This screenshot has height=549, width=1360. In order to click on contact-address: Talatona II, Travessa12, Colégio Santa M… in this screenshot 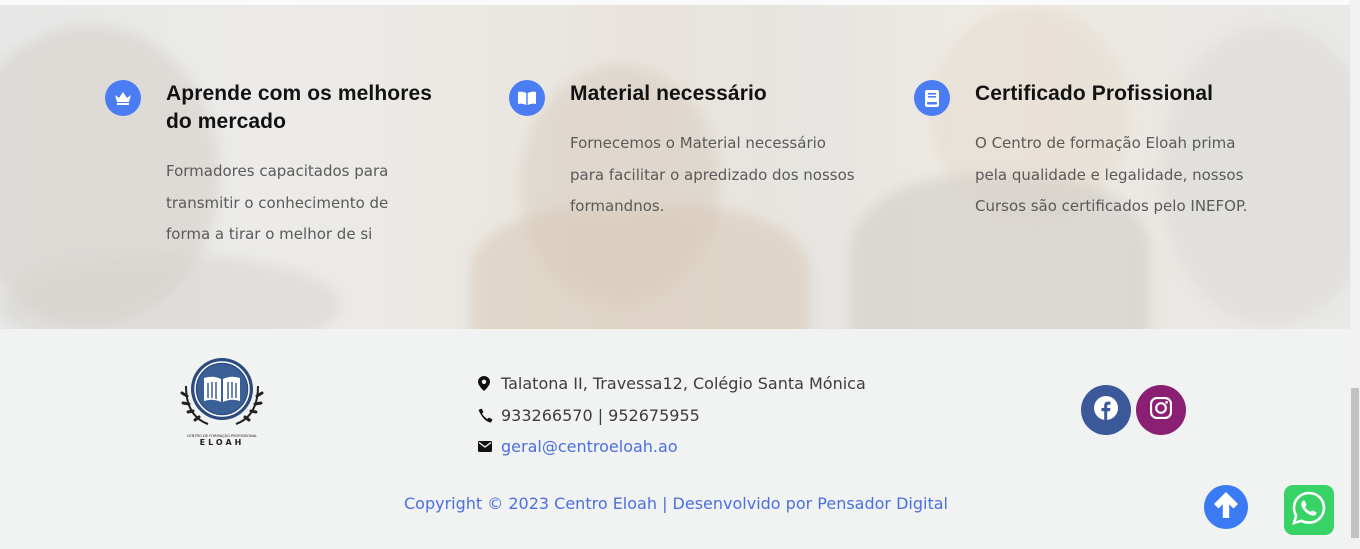, I will do `click(672, 384)`.